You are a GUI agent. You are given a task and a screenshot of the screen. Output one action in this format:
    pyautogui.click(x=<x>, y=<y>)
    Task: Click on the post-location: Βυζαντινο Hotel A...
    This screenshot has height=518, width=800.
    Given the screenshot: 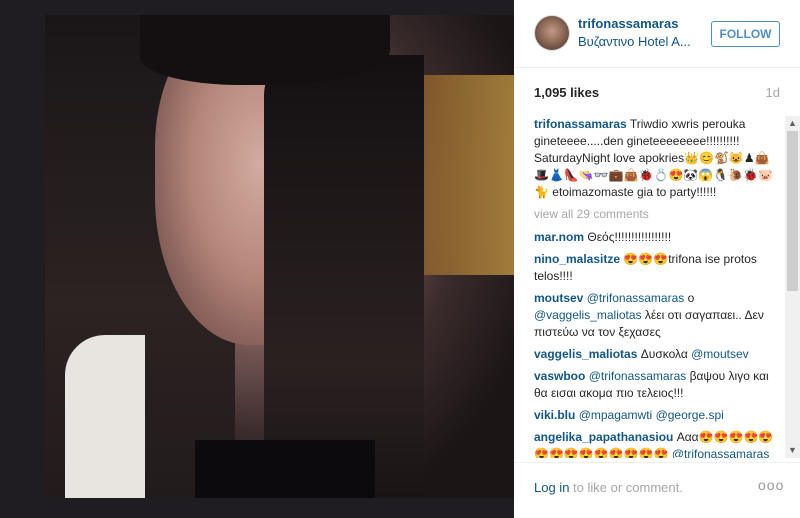 What is the action you would take?
    pyautogui.click(x=634, y=41)
    